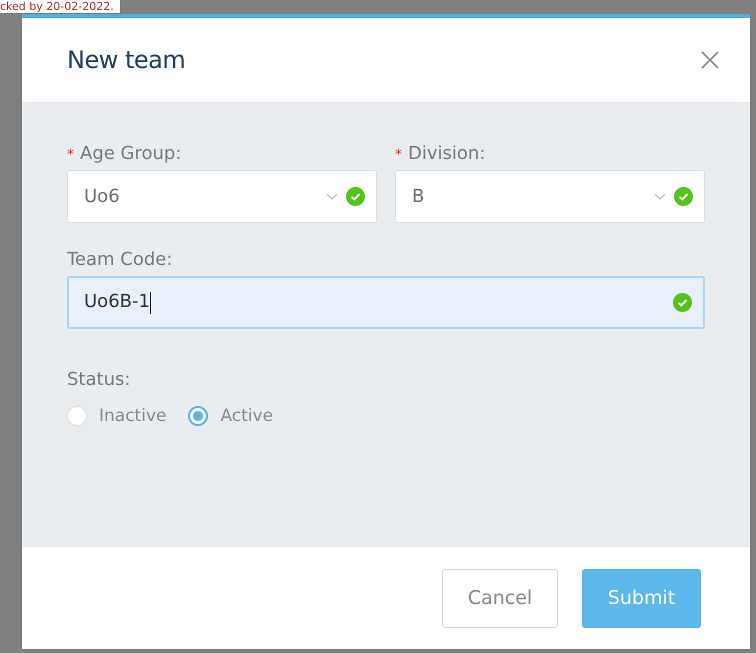 The height and width of the screenshot is (653, 756). Describe the element at coordinates (131, 153) in the screenshot. I see `field-label: Age Group:` at that location.